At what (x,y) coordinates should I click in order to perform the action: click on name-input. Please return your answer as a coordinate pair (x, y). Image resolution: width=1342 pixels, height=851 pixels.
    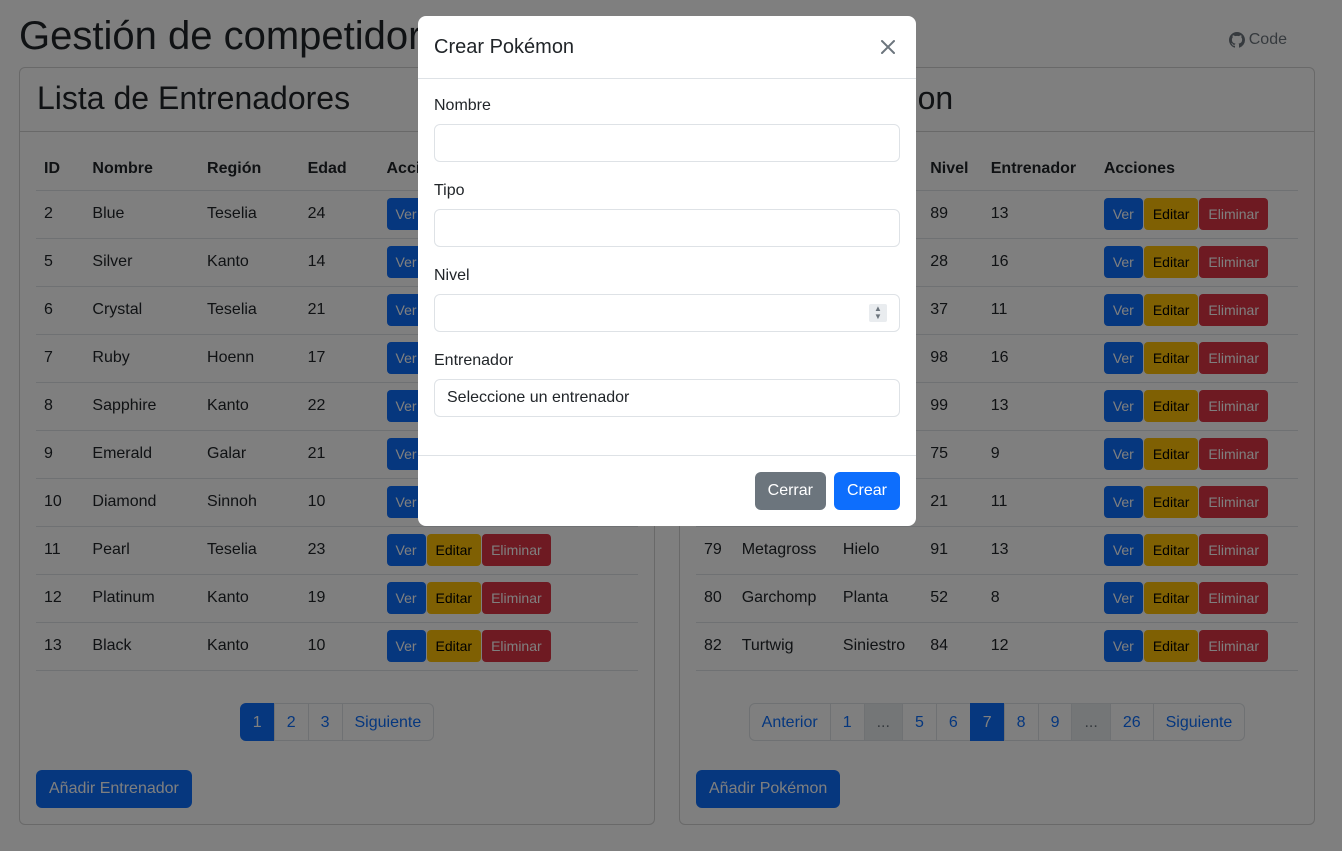
    Looking at the image, I should click on (667, 143).